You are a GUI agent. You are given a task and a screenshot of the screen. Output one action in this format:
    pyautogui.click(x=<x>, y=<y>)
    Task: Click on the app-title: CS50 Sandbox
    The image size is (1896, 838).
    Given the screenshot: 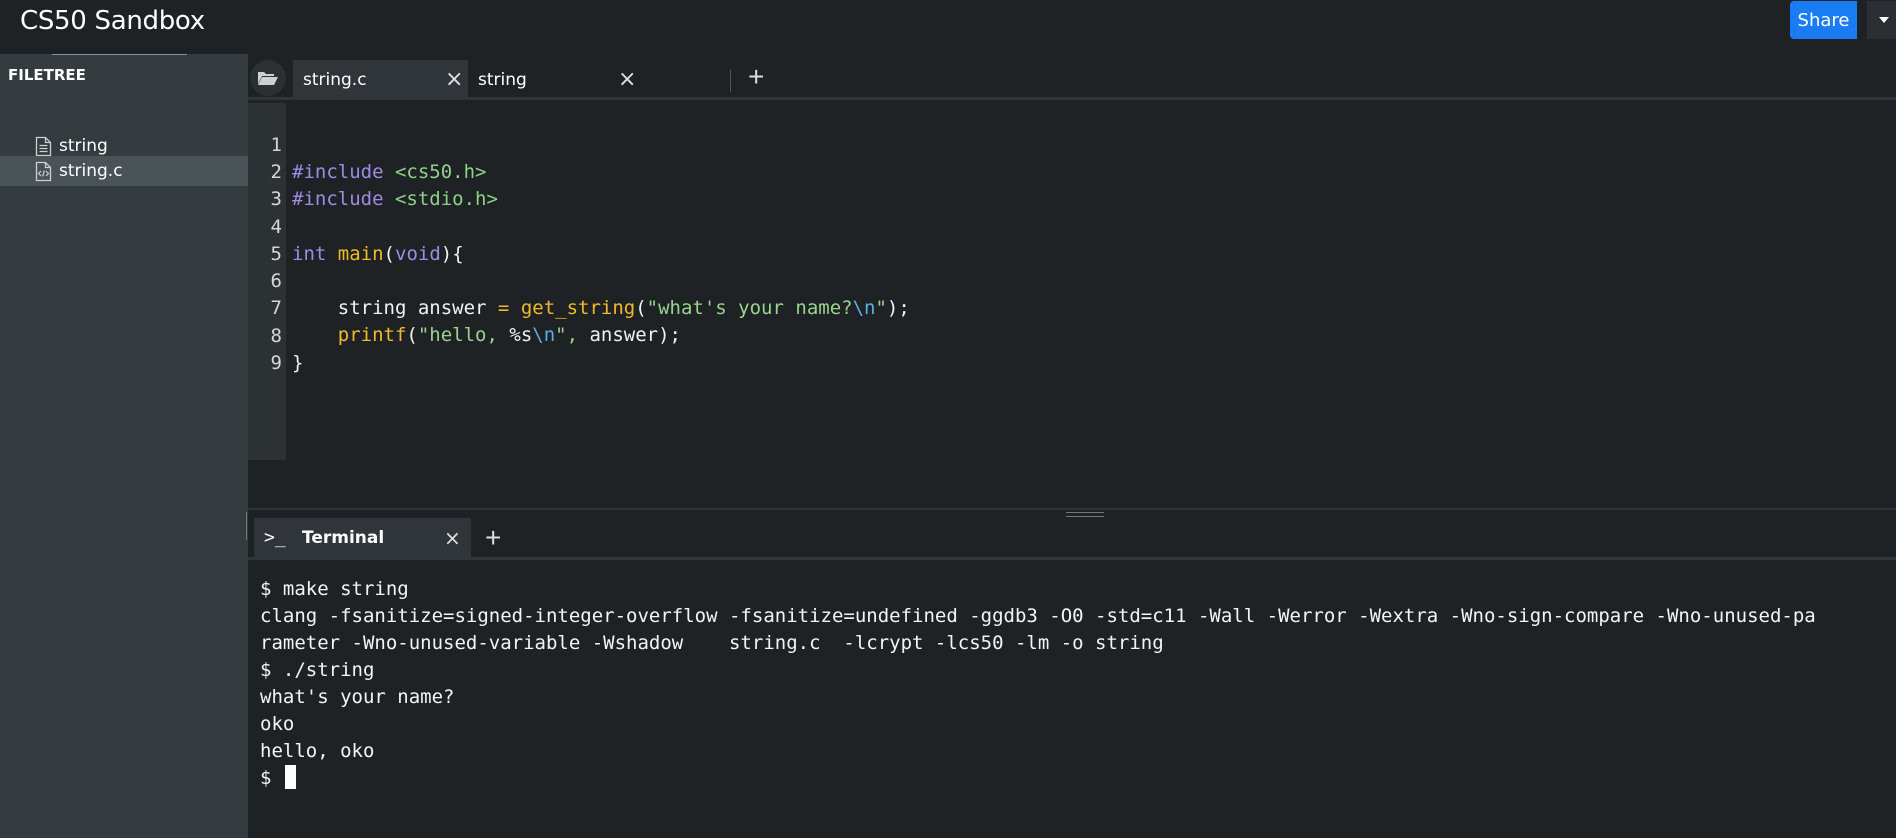 What is the action you would take?
    pyautogui.click(x=112, y=21)
    